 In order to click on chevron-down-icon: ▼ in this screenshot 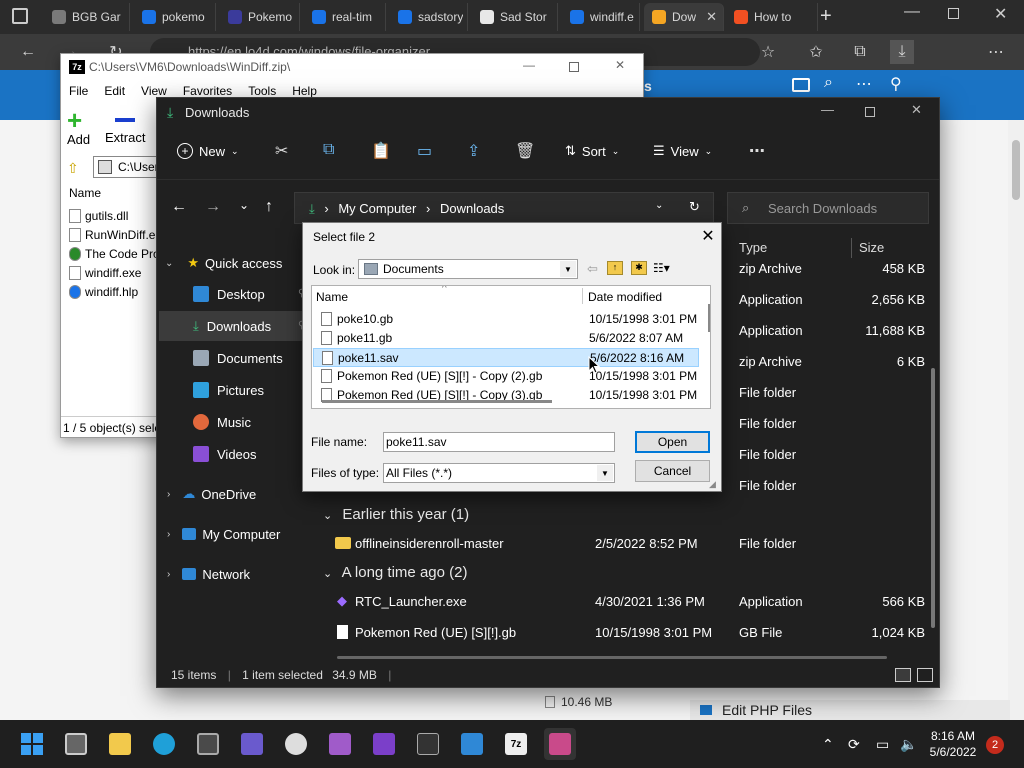, I will do `click(605, 473)`.